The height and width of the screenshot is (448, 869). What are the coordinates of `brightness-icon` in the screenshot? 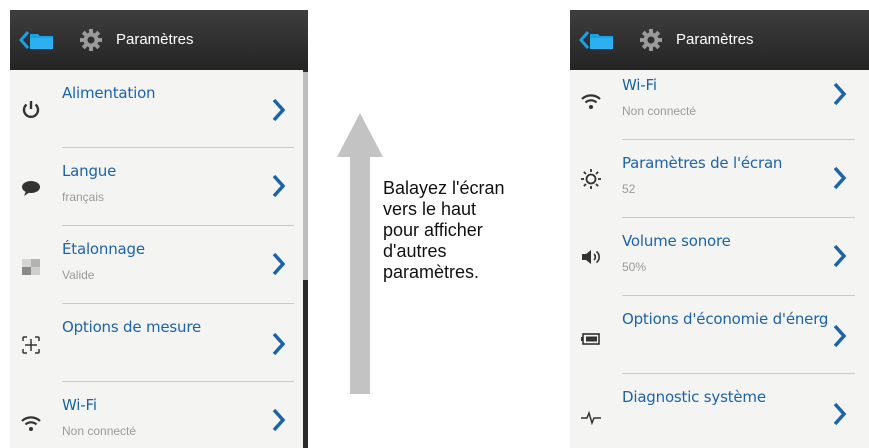 It's located at (591, 179).